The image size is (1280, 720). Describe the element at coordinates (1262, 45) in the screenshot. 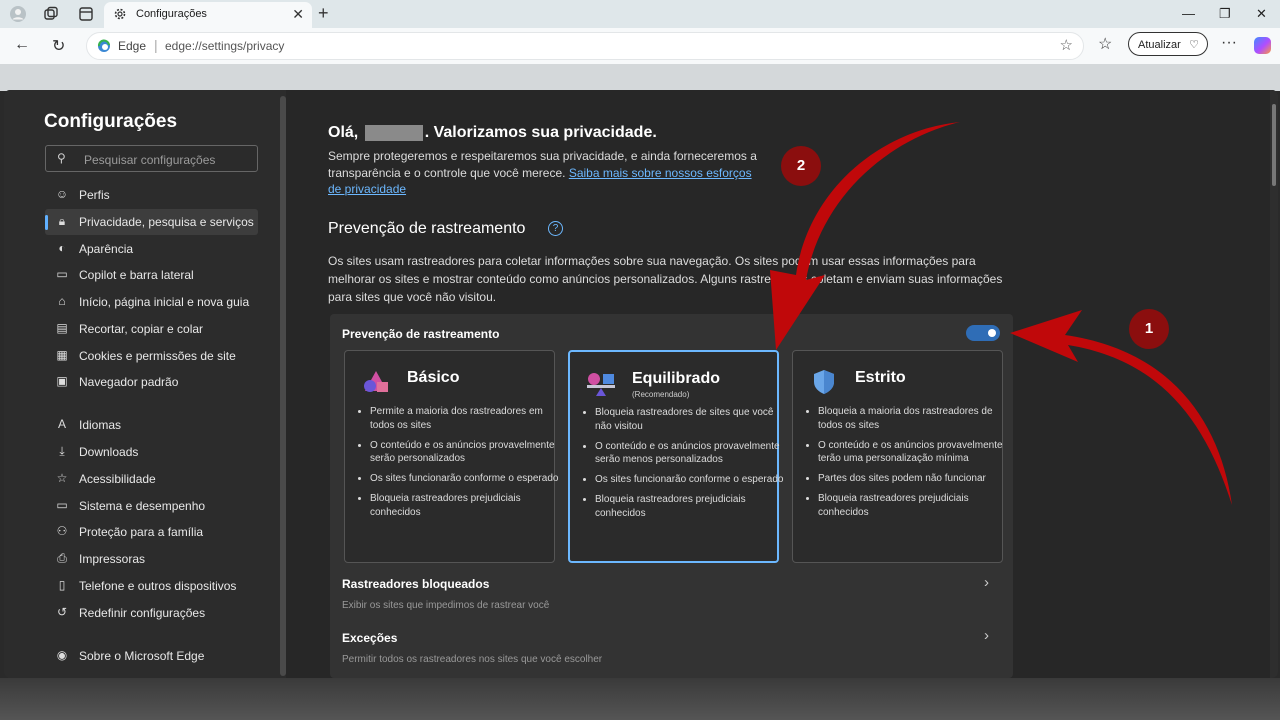

I see `copilot-icon` at that location.